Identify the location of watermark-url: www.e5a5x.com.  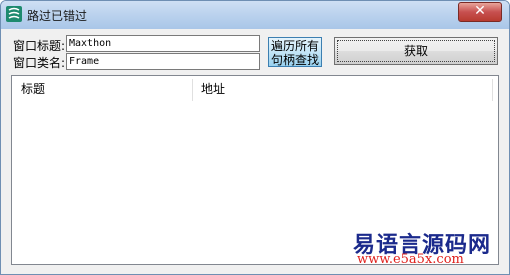
(410, 259).